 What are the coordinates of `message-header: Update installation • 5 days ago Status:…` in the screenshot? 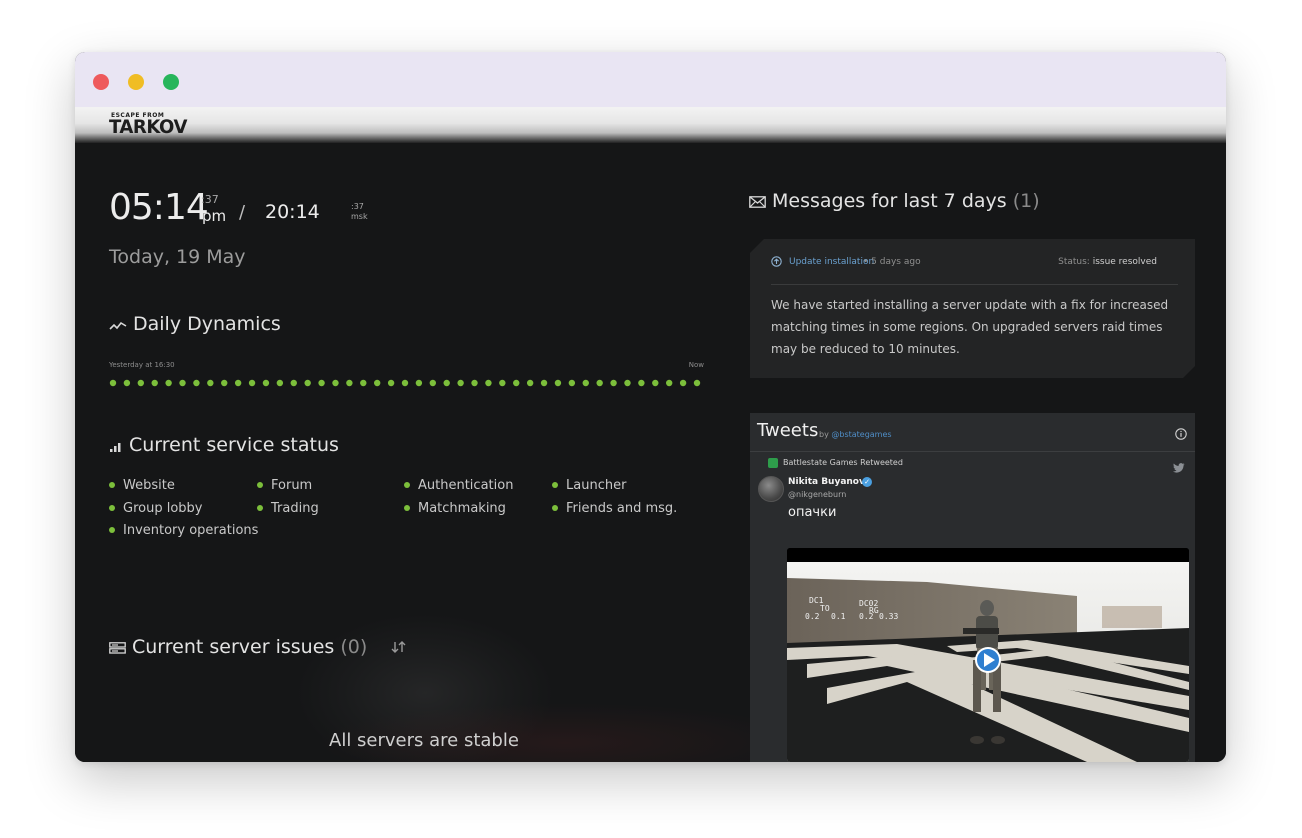 It's located at (974, 270).